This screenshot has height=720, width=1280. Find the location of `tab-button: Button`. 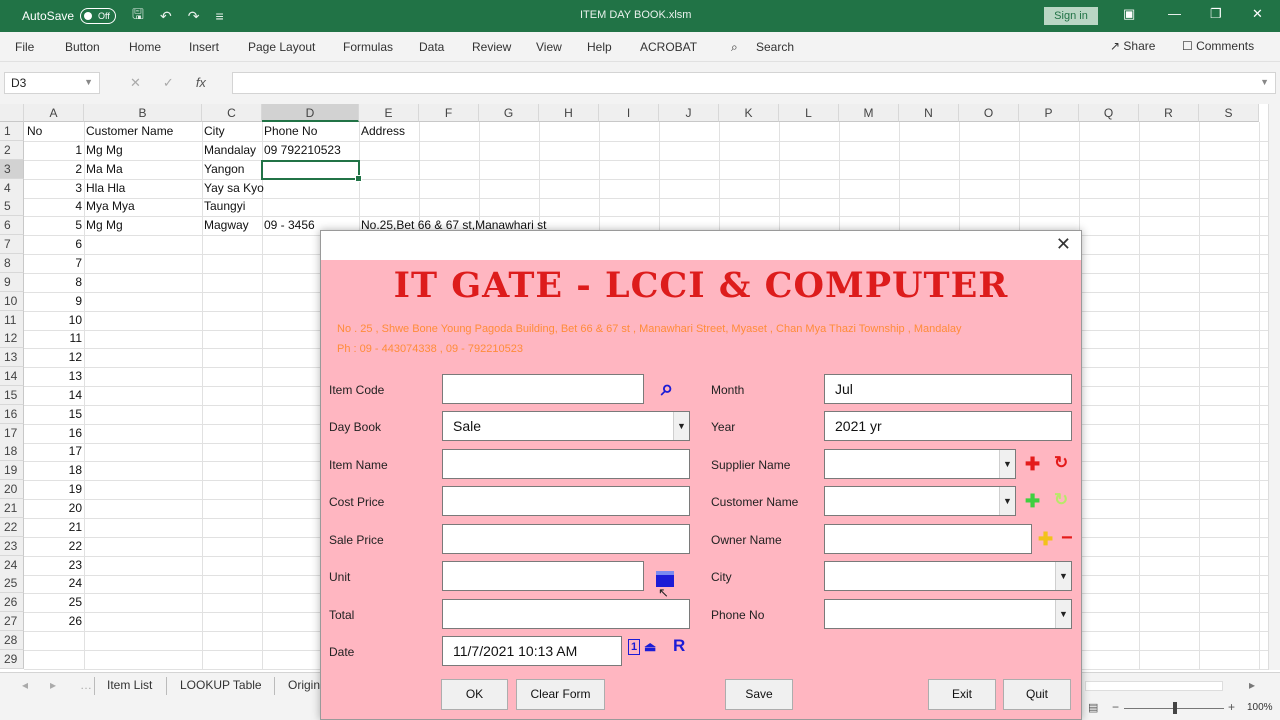

tab-button: Button is located at coordinates (82, 47).